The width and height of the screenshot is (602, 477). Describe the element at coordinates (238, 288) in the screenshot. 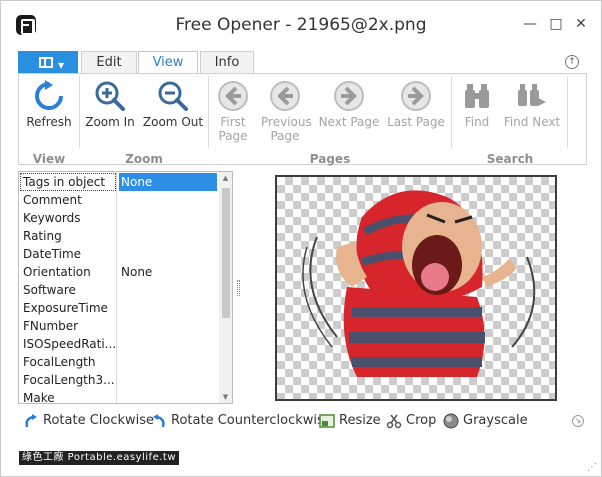

I see `panel-splitter` at that location.